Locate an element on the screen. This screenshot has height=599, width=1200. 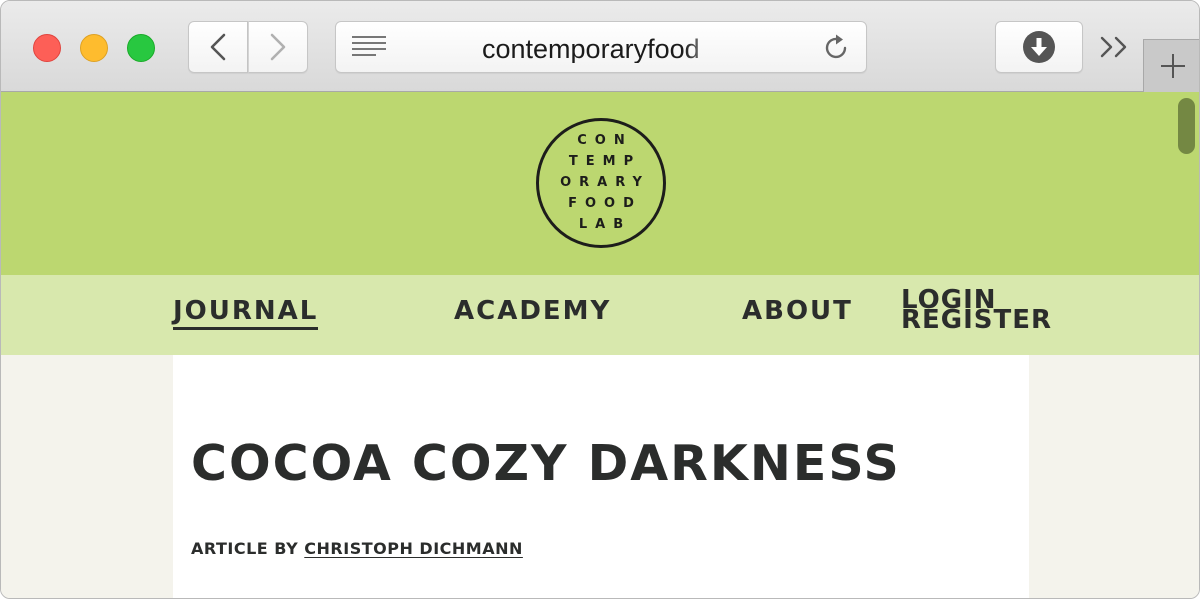
byline-prefix: ARTICLE BY is located at coordinates (245, 548).